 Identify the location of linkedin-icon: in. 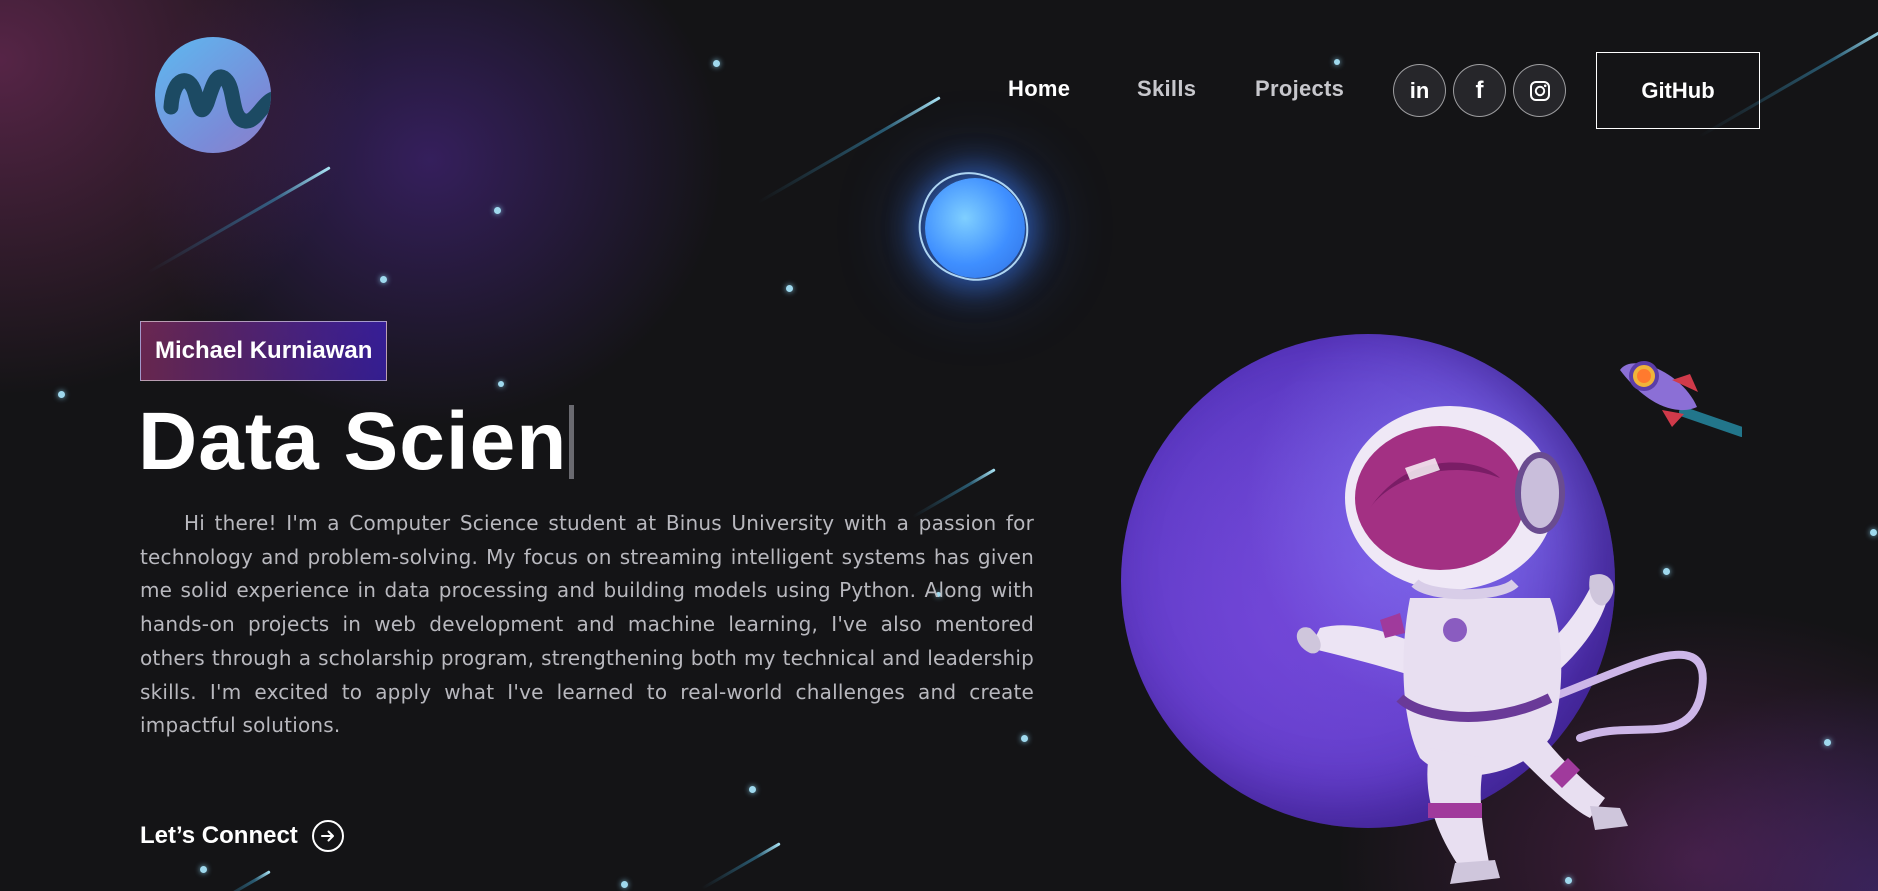
(1419, 90).